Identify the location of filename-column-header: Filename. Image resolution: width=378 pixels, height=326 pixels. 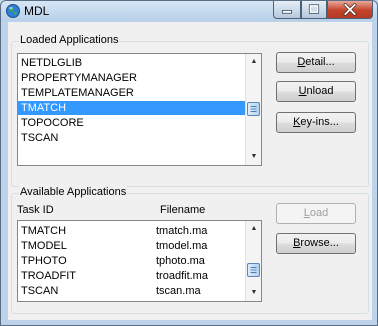
(183, 210).